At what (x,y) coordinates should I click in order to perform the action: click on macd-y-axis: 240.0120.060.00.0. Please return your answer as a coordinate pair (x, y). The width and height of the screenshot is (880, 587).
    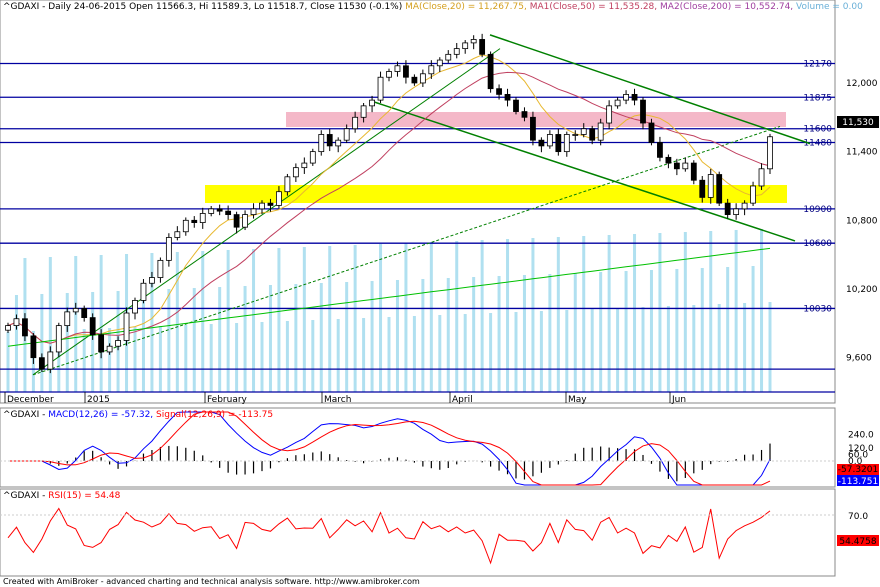
    Looking at the image, I should click on (861, 449).